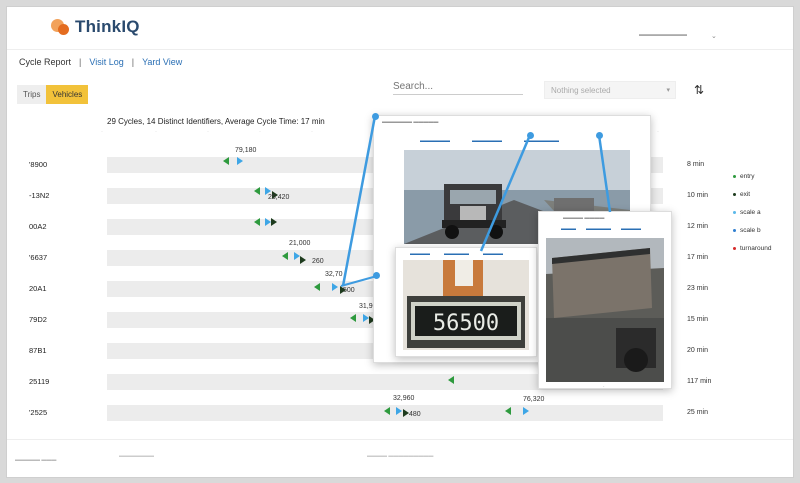  I want to click on footer-divider, so click(400, 439).